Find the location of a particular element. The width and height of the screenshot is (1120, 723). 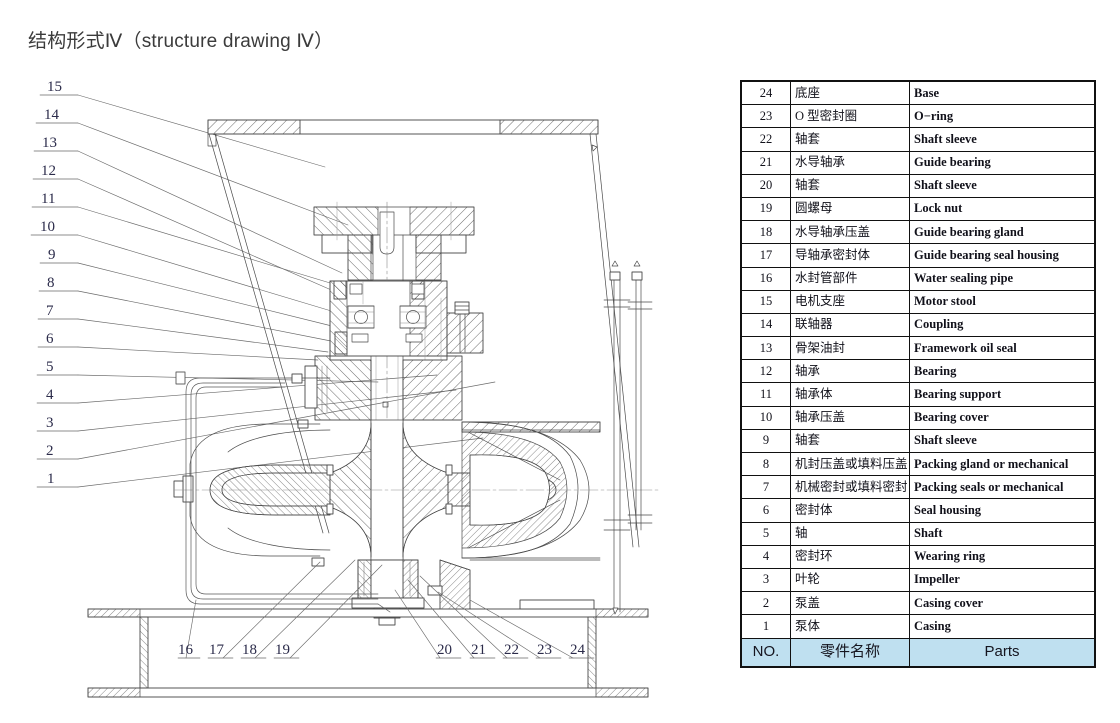

part-number-cell: 10 is located at coordinates (765, 417).